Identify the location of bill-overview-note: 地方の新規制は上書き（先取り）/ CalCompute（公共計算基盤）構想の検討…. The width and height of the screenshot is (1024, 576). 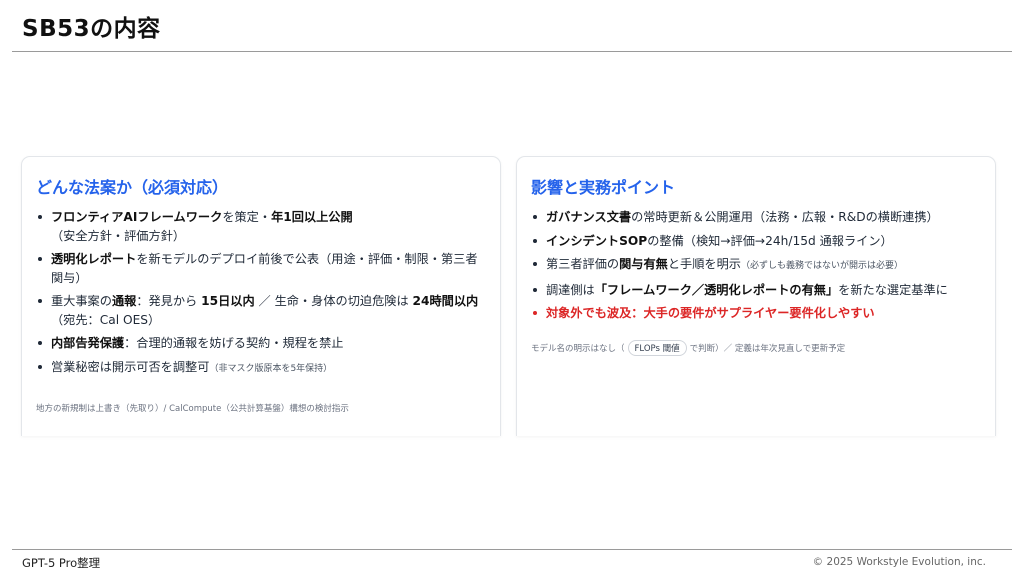
(192, 409).